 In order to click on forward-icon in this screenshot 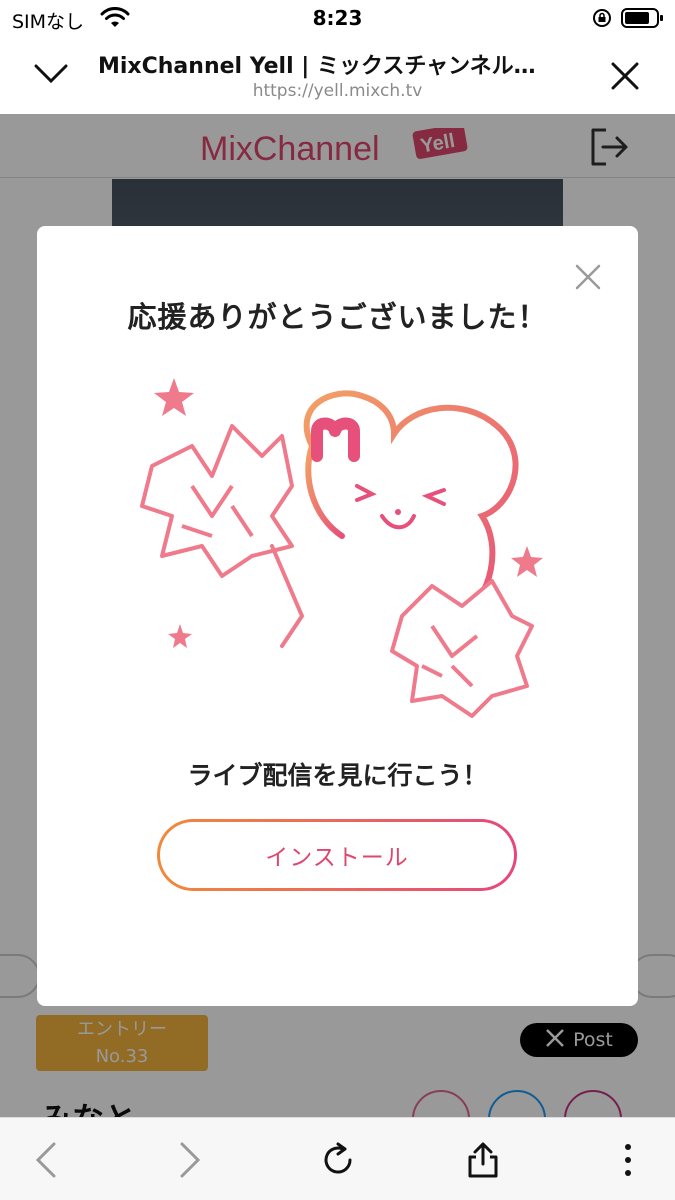, I will do `click(190, 1162)`.